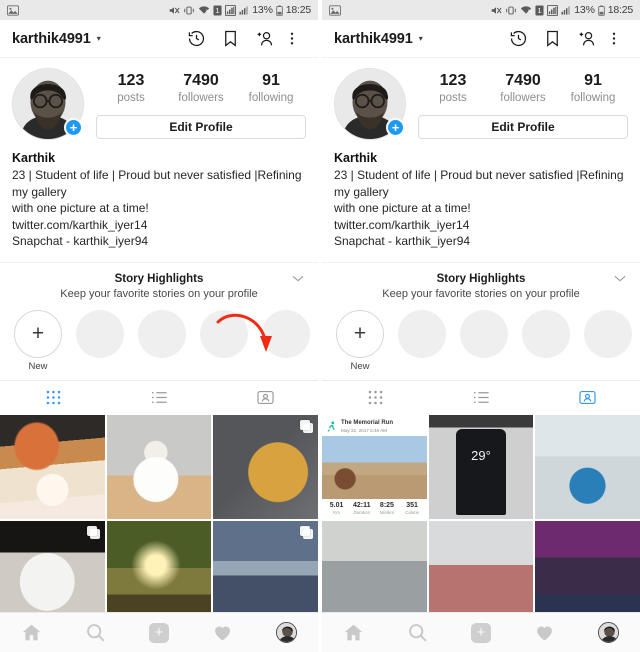 Image resolution: width=640 pixels, height=652 pixels. Describe the element at coordinates (481, 467) in the screenshot. I see `grid-cell: 29°` at that location.